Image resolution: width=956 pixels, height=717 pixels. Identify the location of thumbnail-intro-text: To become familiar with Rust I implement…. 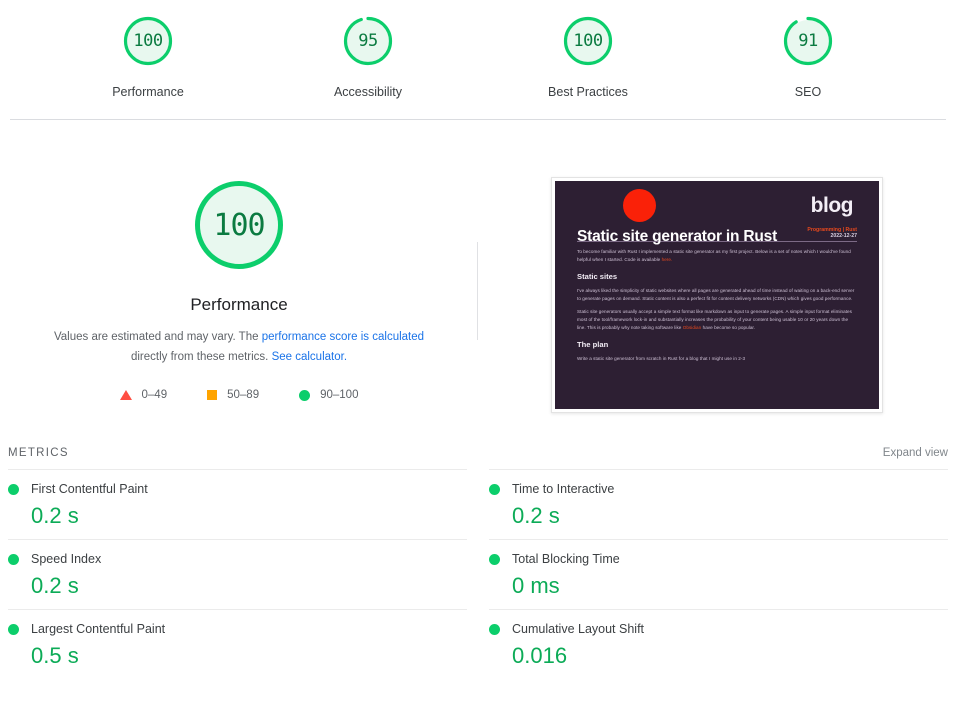
(714, 255).